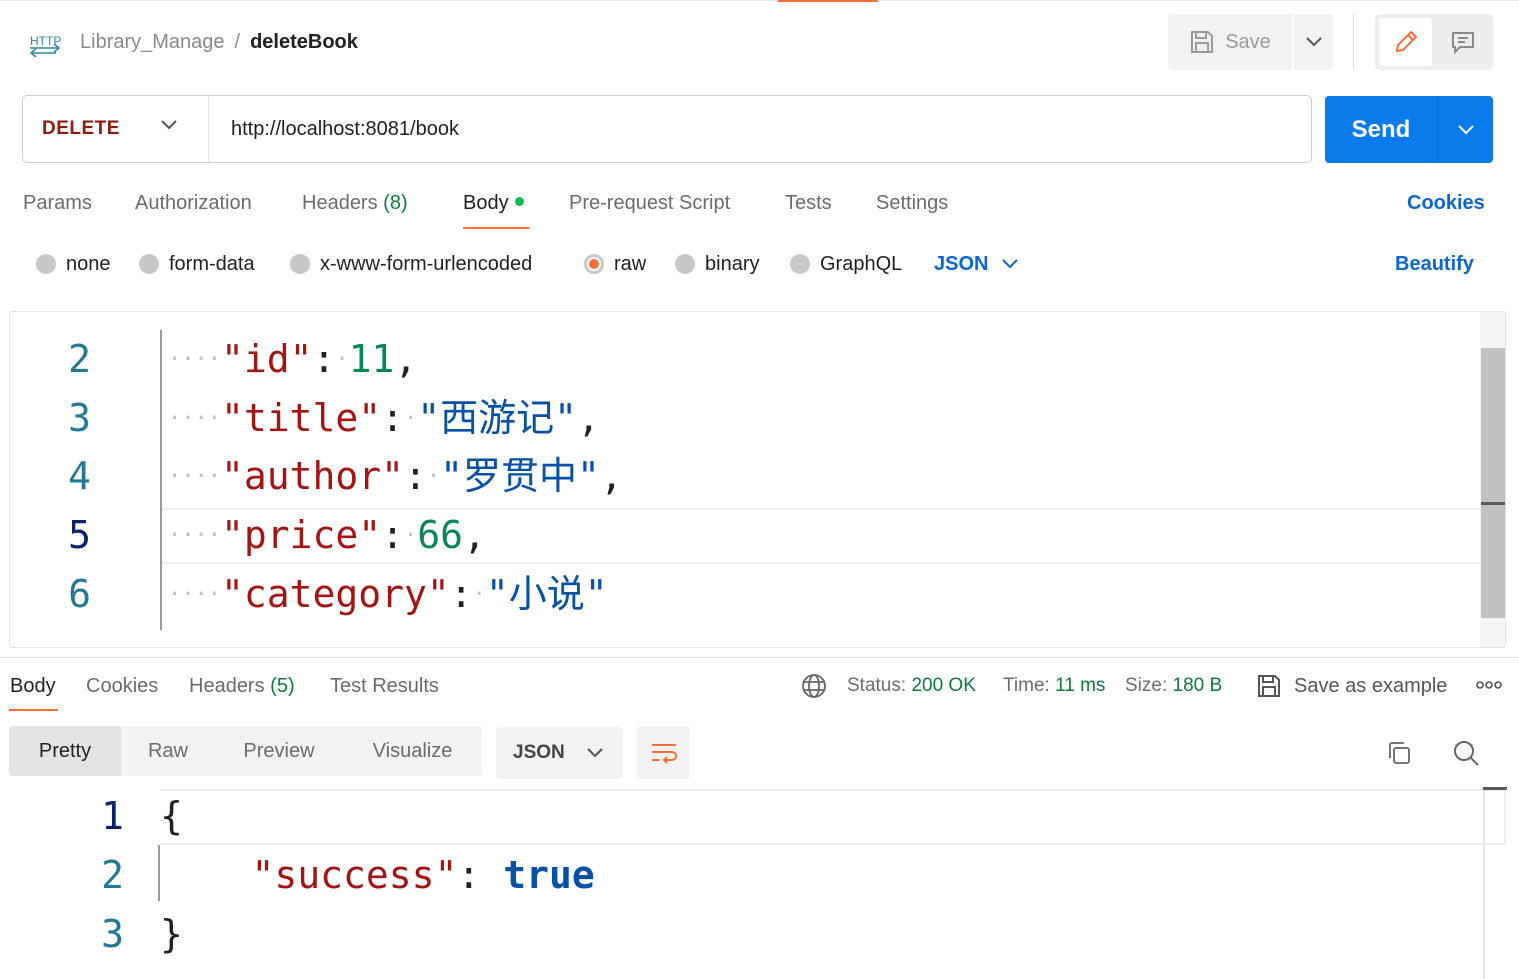 This screenshot has width=1519, height=979. What do you see at coordinates (293, 359) in the screenshot?
I see `code-text: ····"id":·11,` at bounding box center [293, 359].